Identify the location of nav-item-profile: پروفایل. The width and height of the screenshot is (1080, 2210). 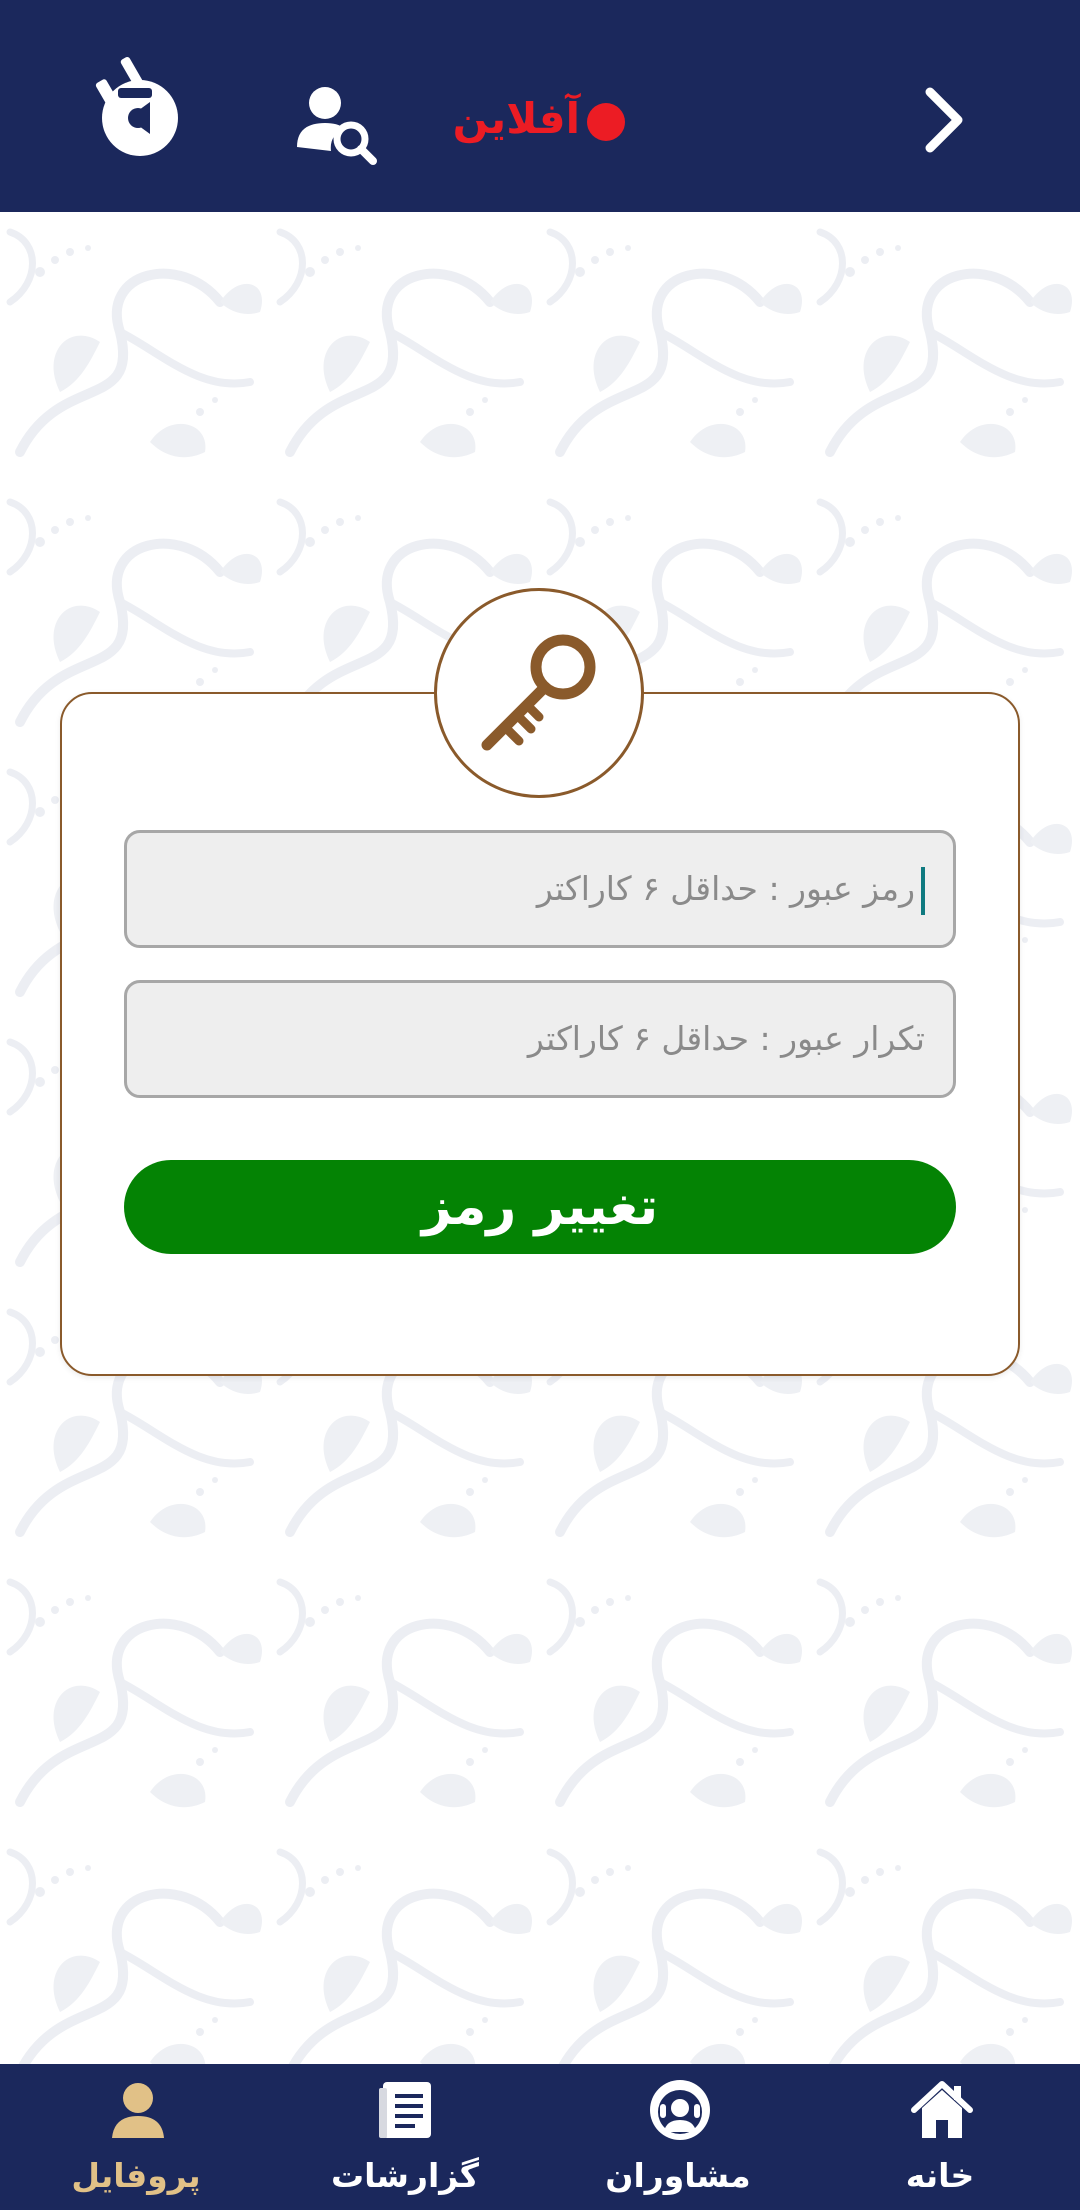
(136, 2137).